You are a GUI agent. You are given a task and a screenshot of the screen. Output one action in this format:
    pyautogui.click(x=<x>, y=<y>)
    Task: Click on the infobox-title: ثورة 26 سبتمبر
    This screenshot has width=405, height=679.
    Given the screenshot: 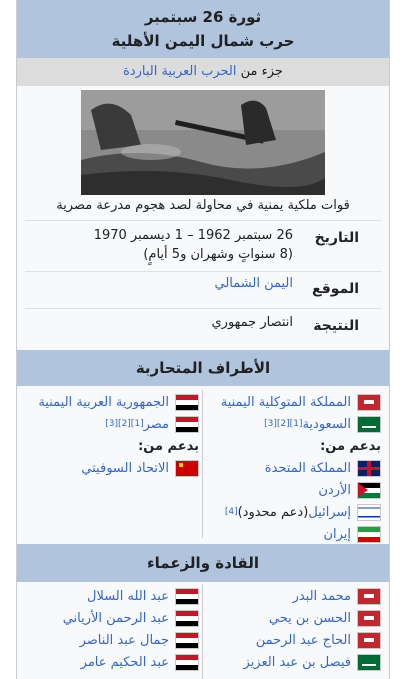 What is the action you would take?
    pyautogui.click(x=203, y=17)
    